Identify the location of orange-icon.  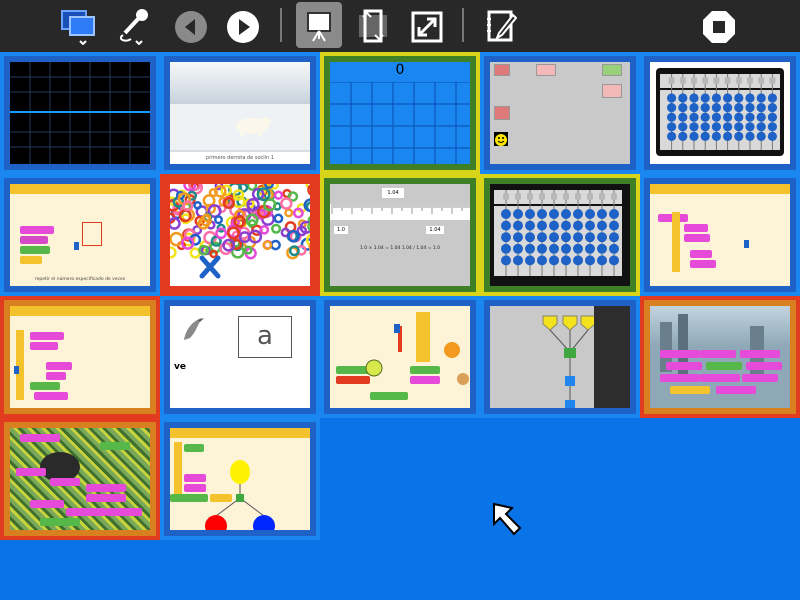
(452, 350).